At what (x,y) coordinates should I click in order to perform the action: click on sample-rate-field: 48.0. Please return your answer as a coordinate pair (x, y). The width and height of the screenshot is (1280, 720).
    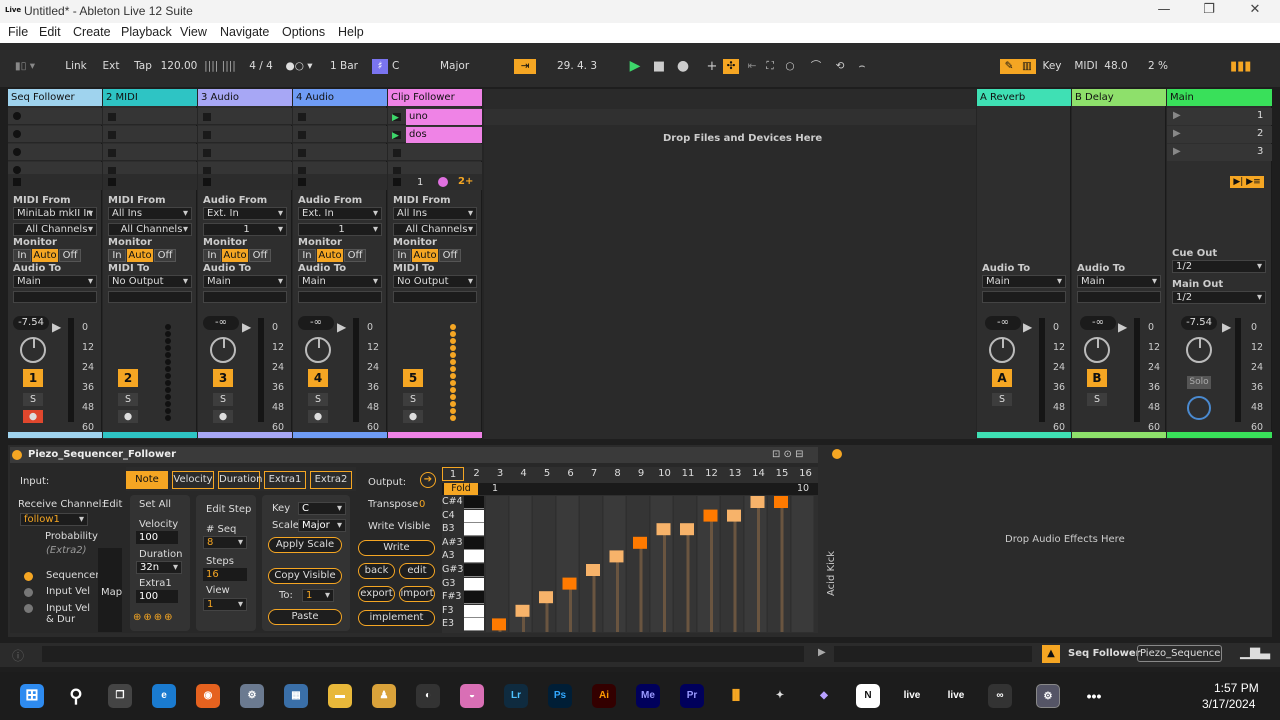
    Looking at the image, I should click on (1116, 66).